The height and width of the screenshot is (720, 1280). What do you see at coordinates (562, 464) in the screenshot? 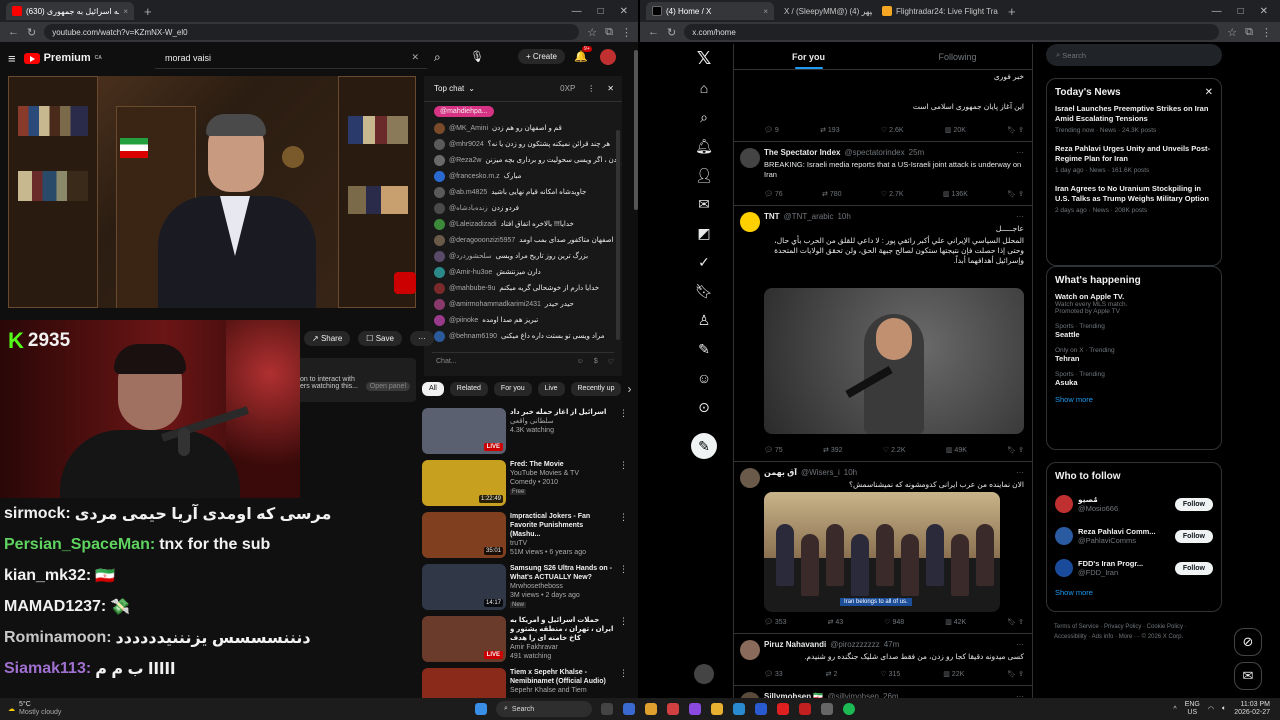
I see `video-title: Fred: The Movie` at bounding box center [562, 464].